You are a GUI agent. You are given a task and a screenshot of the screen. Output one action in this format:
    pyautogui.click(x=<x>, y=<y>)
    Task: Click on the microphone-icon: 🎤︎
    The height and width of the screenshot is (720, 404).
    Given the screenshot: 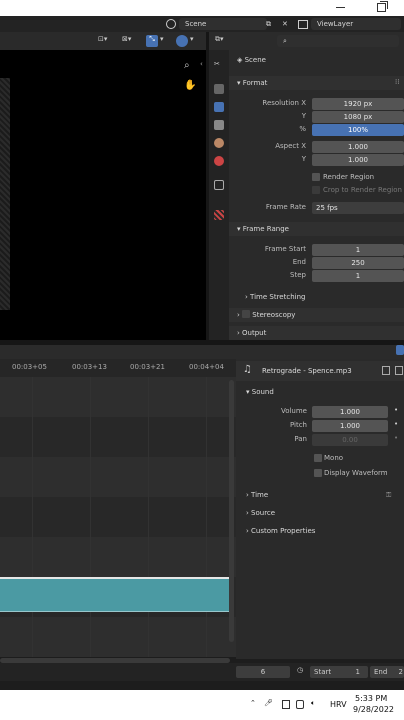 What is the action you would take?
    pyautogui.click(x=268, y=703)
    